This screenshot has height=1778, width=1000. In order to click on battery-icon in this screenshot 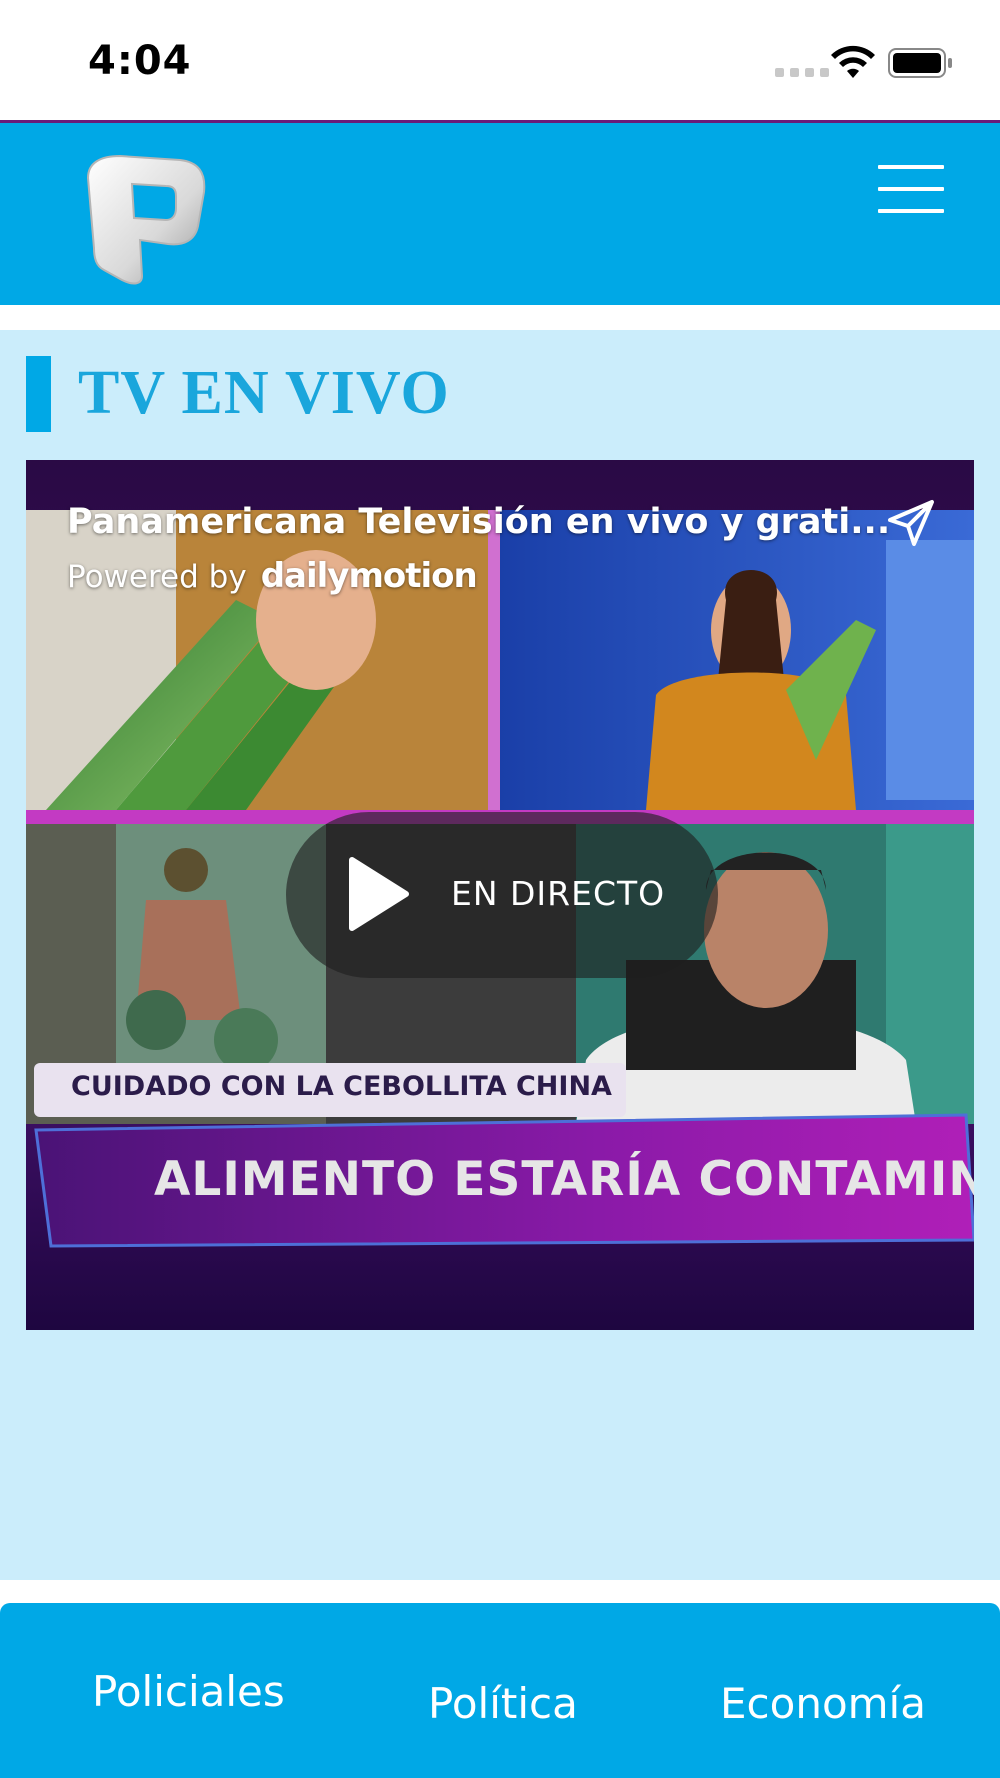, I will do `click(920, 63)`.